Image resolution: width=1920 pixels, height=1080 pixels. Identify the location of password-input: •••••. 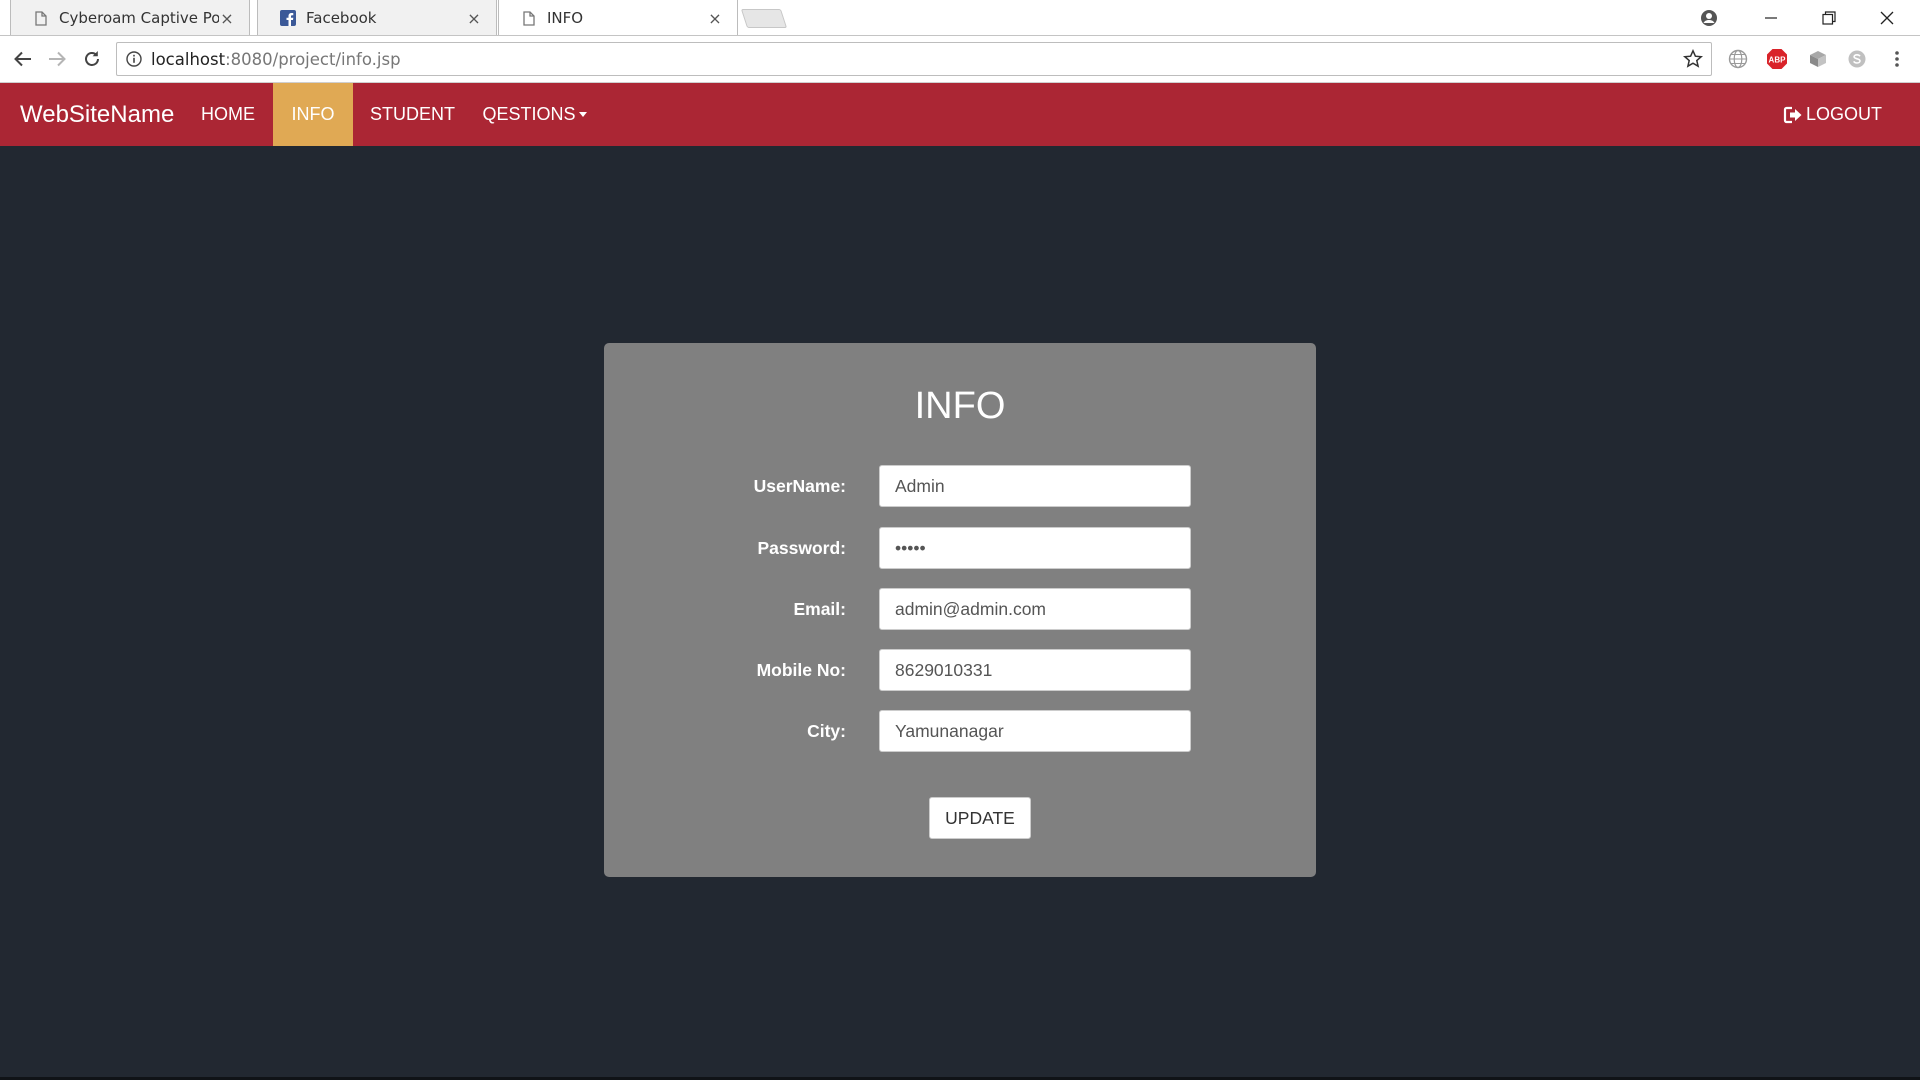
(1035, 548).